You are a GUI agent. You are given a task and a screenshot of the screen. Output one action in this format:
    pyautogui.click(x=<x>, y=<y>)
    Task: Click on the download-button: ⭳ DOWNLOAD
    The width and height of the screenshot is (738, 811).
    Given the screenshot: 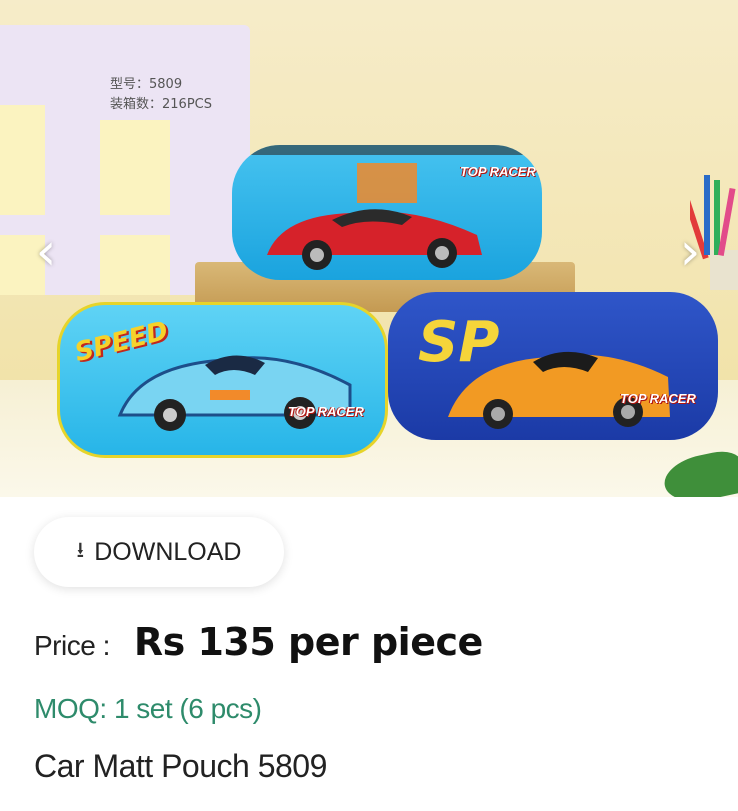 What is the action you would take?
    pyautogui.click(x=159, y=552)
    